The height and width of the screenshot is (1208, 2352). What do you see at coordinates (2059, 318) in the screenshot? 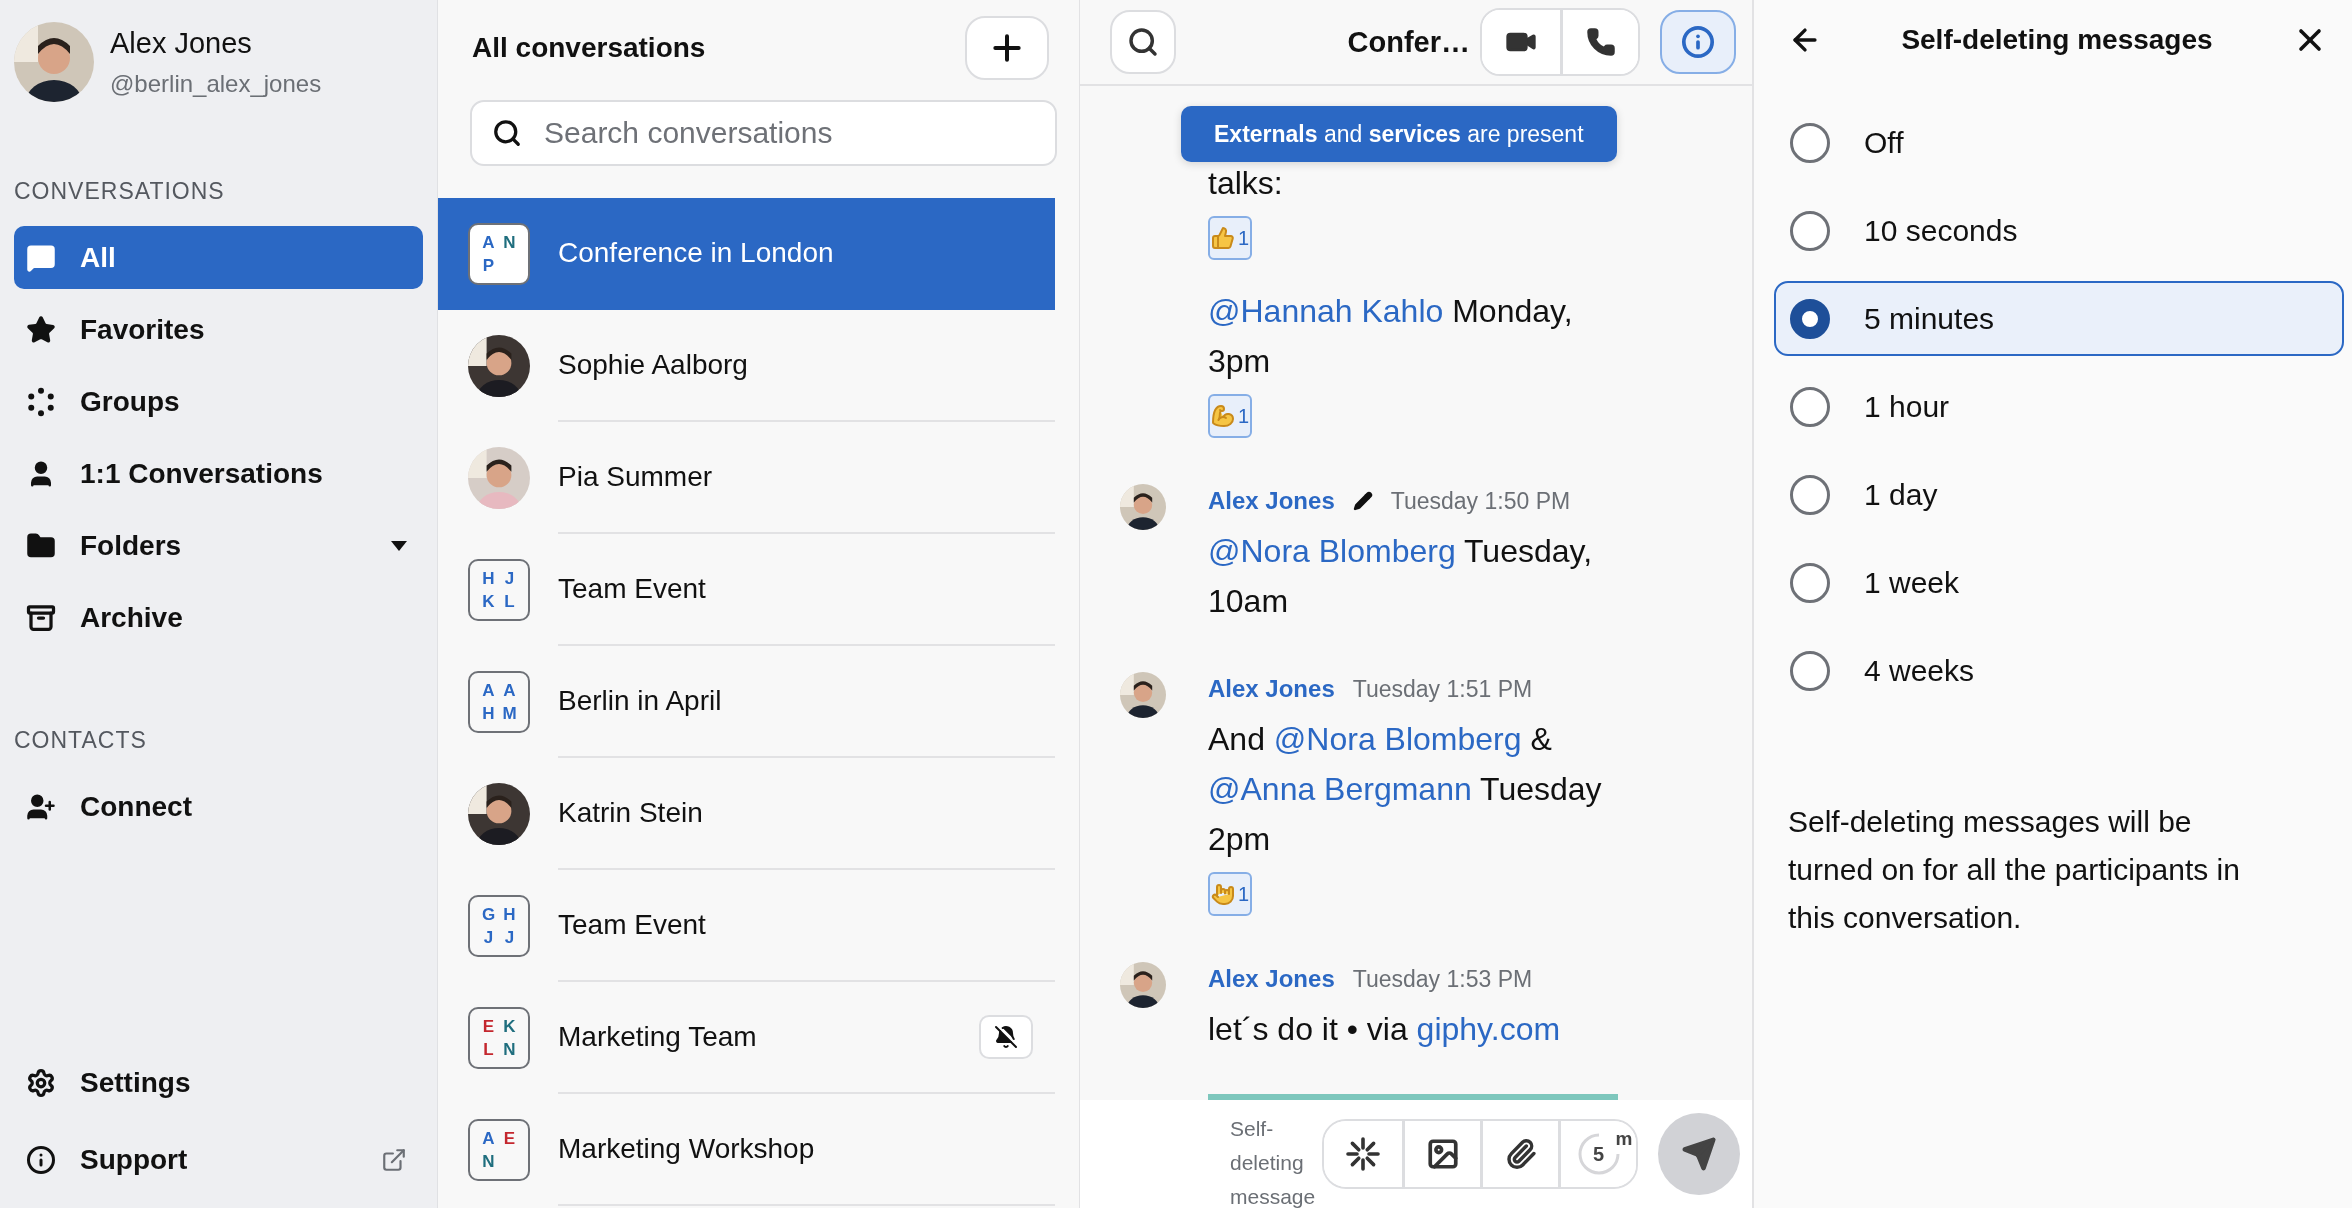
I see `timer-option: 5 minutes` at bounding box center [2059, 318].